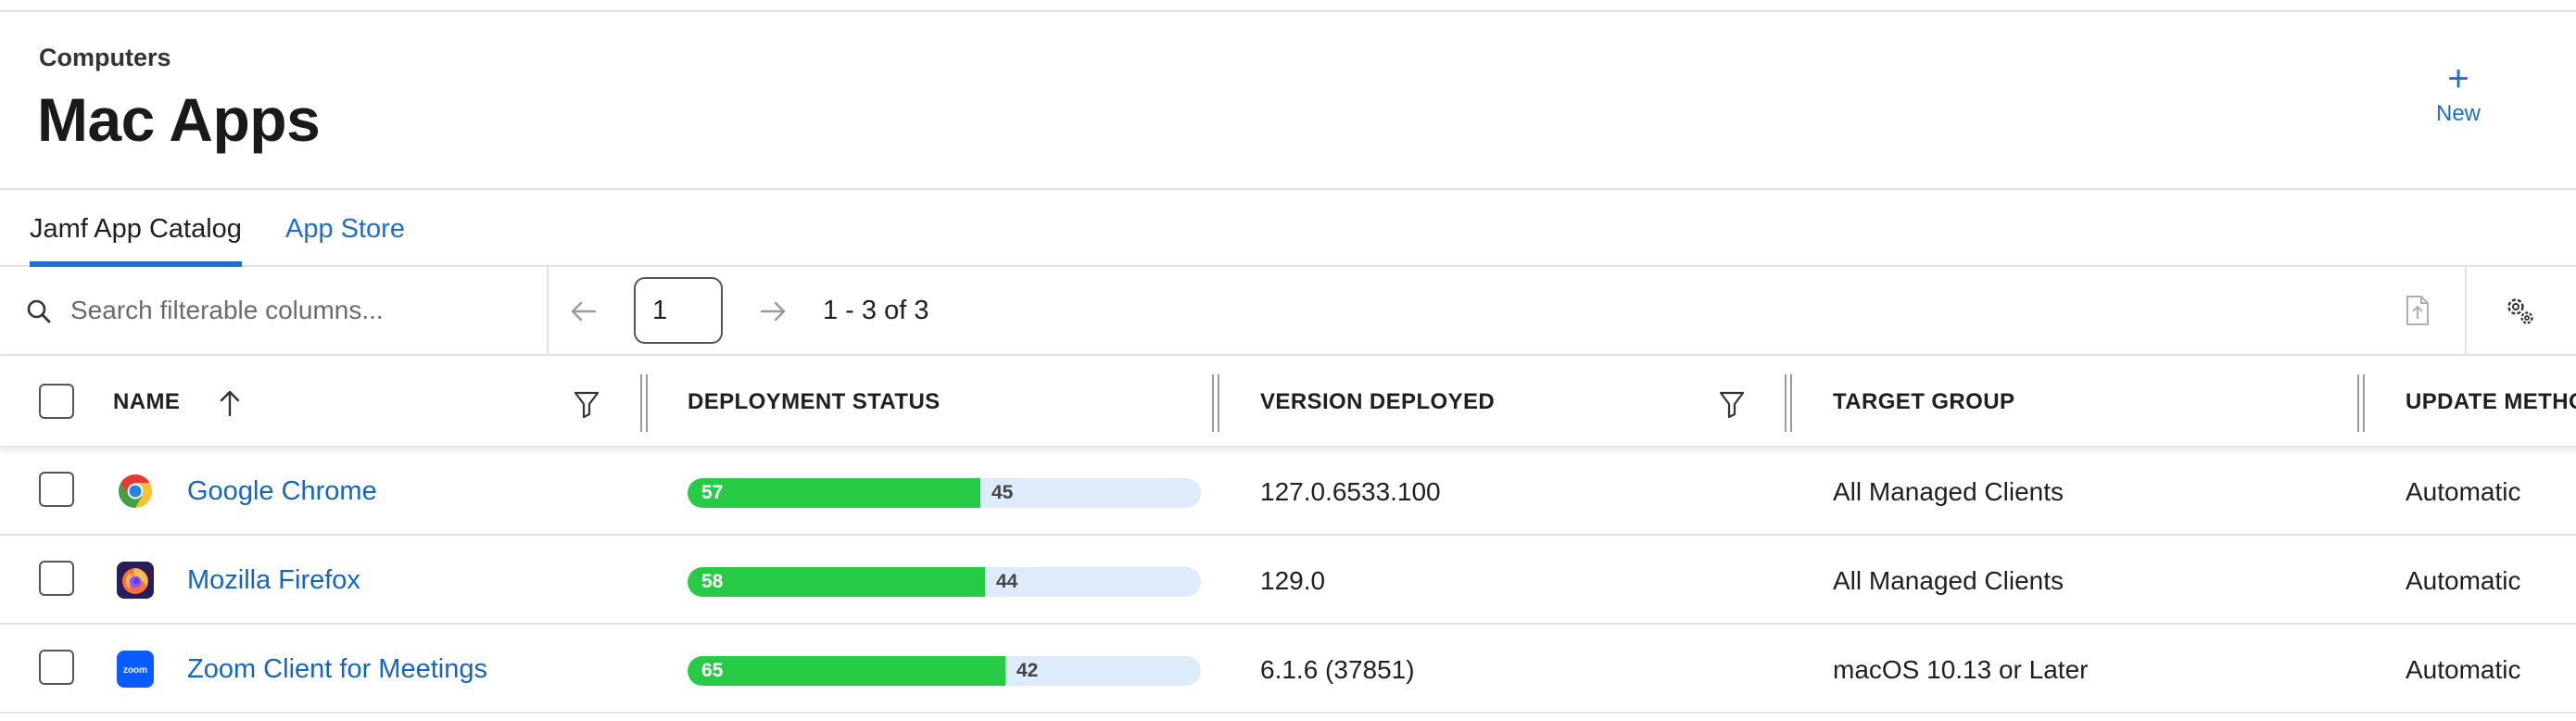 This screenshot has width=2576, height=721. I want to click on deployment-status-bar: 57 45, so click(944, 493).